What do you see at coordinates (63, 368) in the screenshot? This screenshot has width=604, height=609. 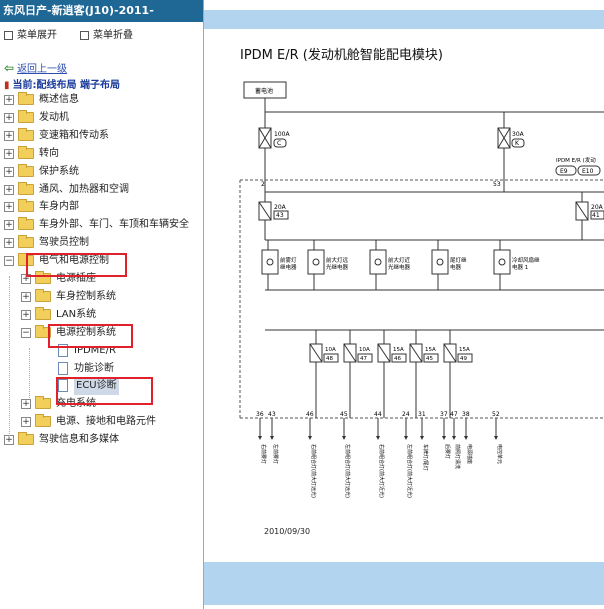 I see `document-icon` at bounding box center [63, 368].